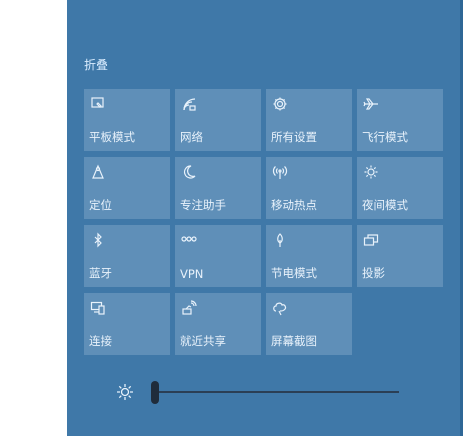 The width and height of the screenshot is (463, 436). I want to click on tile-project: 投影, so click(400, 256).